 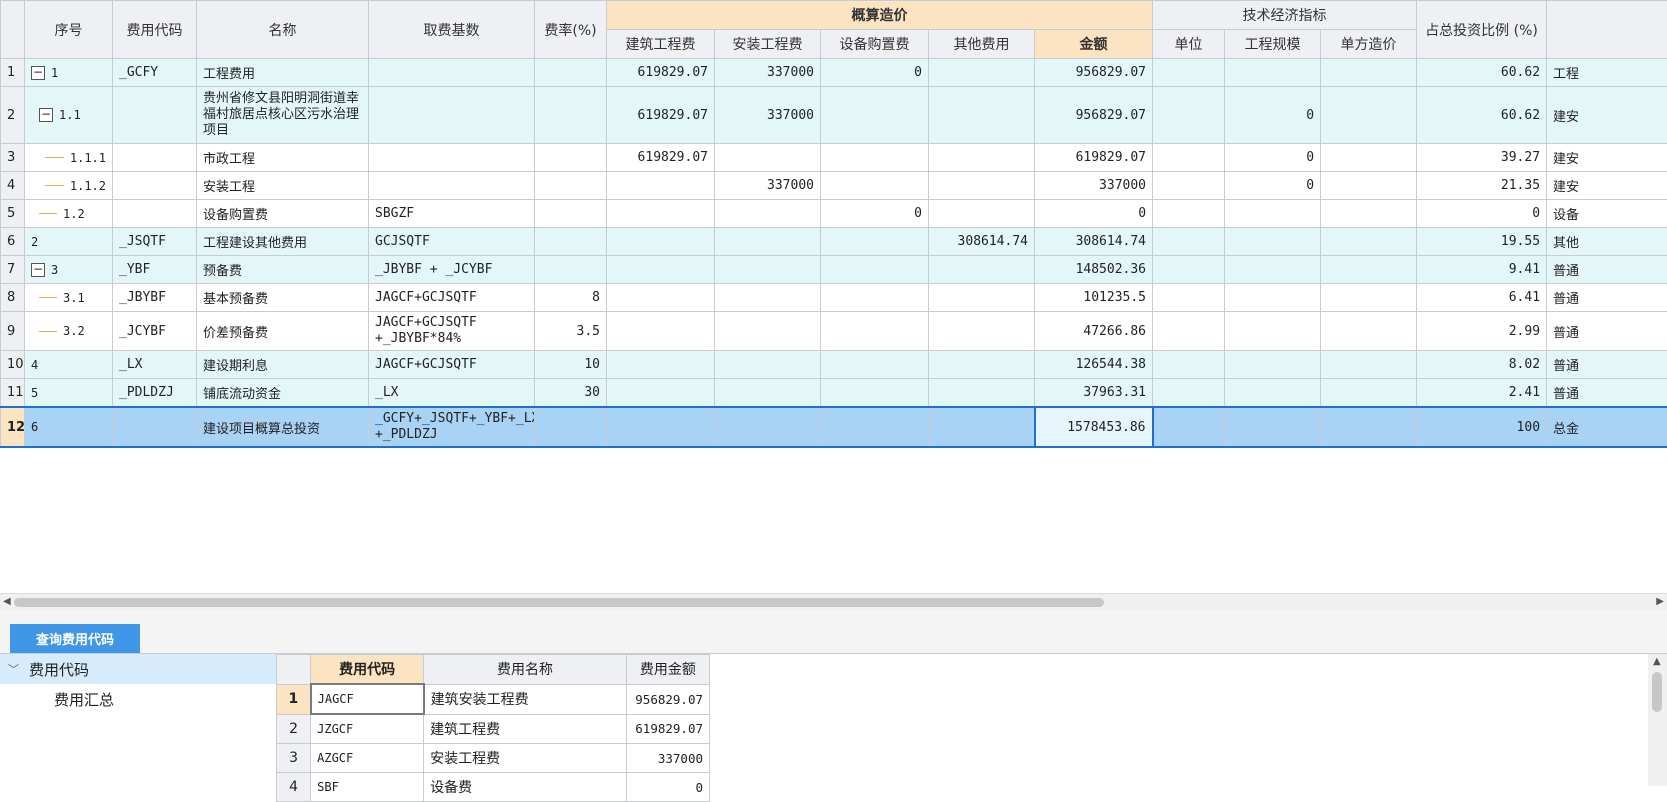 I want to click on cell-other: 308614.74, so click(x=982, y=242).